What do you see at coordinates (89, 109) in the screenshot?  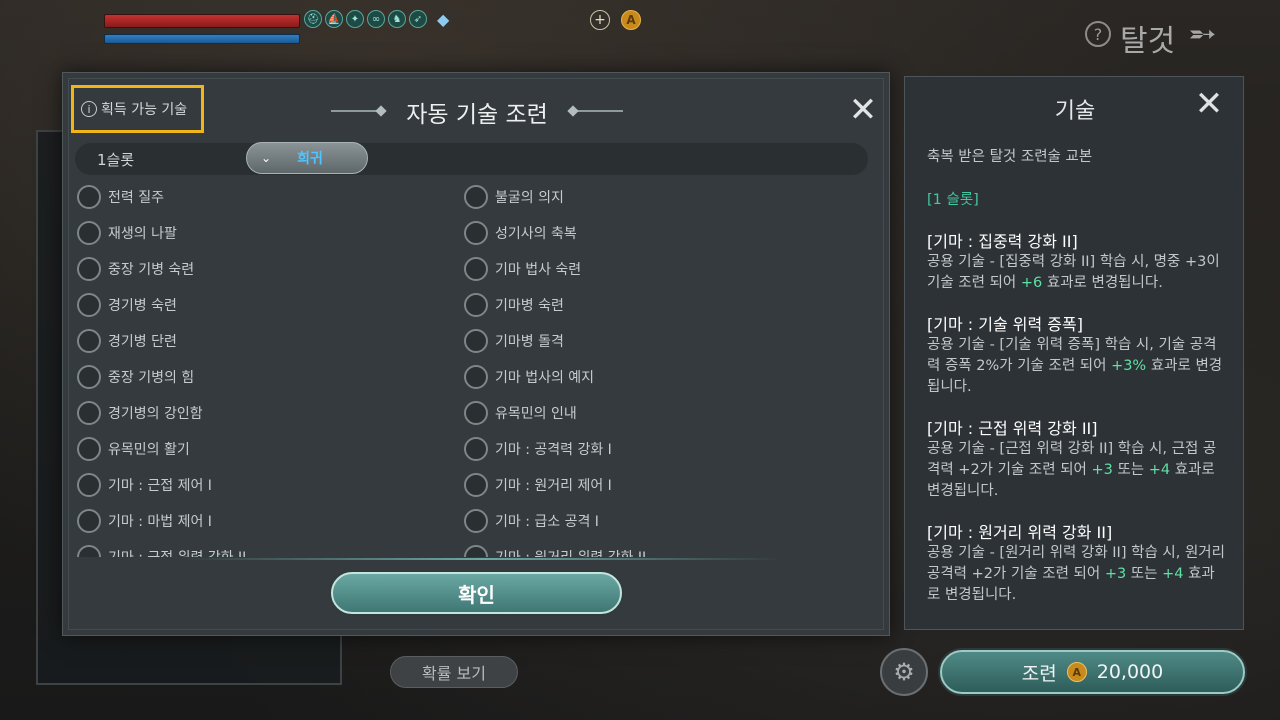 I see `info-icon: i` at bounding box center [89, 109].